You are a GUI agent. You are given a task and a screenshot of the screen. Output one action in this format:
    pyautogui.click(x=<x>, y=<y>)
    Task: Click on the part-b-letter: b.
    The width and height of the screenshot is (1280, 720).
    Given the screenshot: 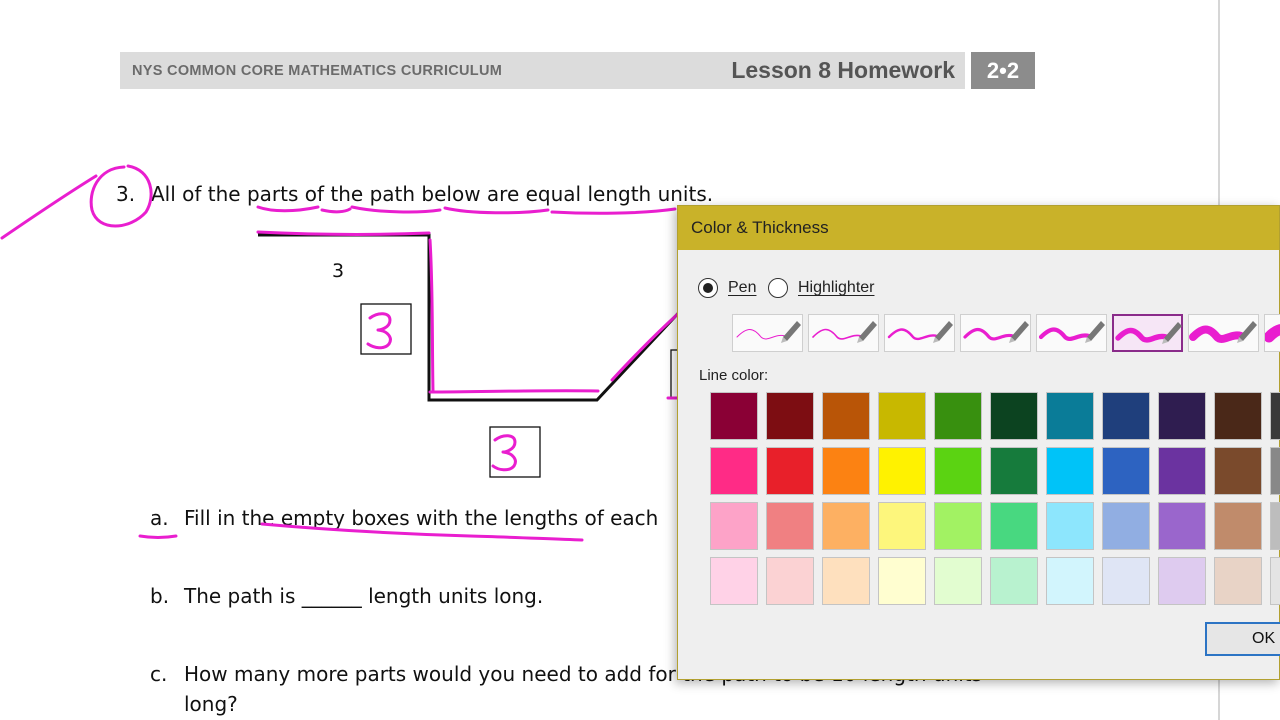 What is the action you would take?
    pyautogui.click(x=160, y=596)
    